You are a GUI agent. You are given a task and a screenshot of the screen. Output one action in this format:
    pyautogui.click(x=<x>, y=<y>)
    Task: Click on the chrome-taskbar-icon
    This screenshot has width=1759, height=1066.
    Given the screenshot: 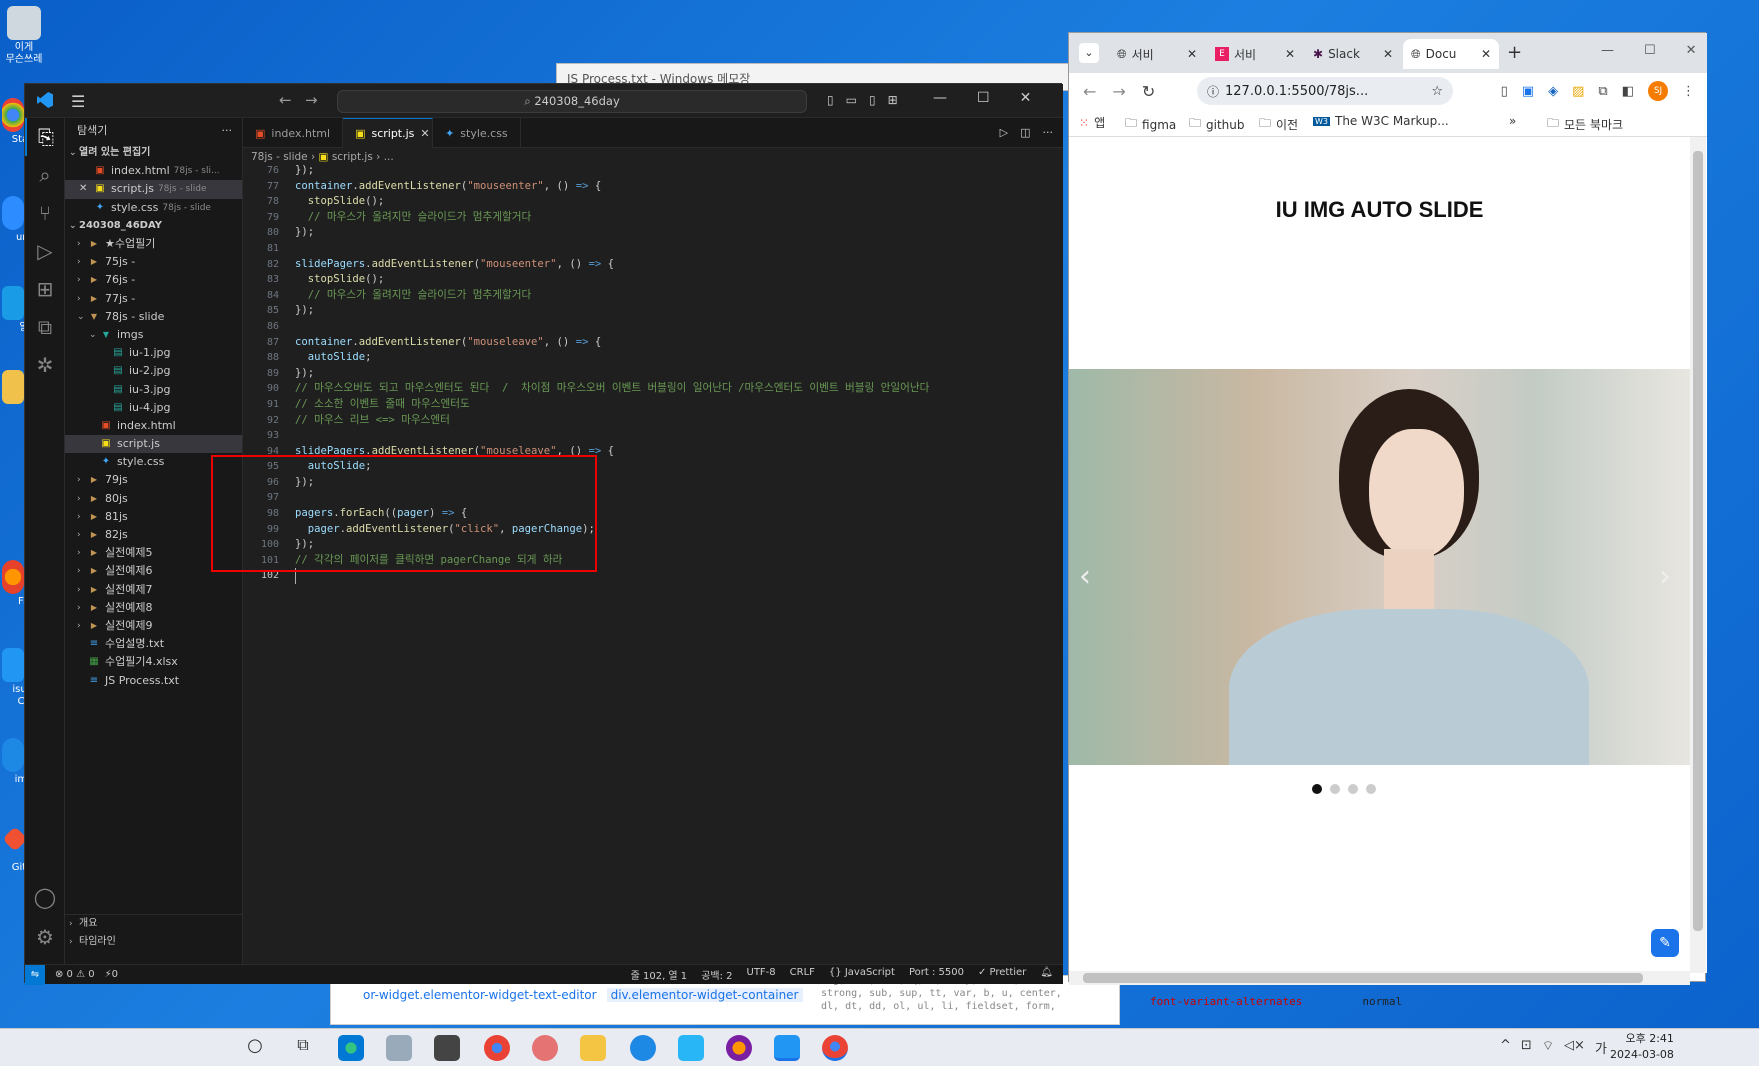 What is the action you would take?
    pyautogui.click(x=497, y=1048)
    